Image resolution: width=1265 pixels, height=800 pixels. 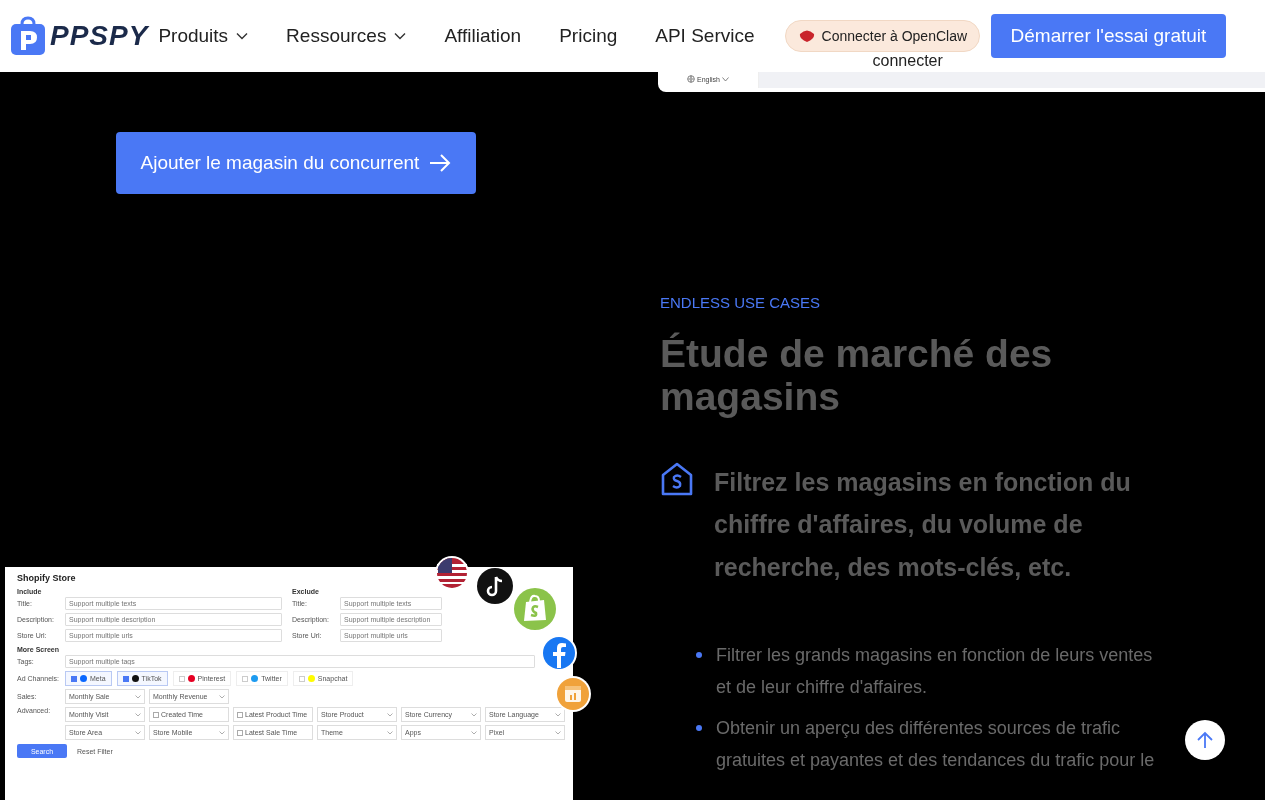 What do you see at coordinates (483, 36) in the screenshot?
I see `nav-link: Affiliation` at bounding box center [483, 36].